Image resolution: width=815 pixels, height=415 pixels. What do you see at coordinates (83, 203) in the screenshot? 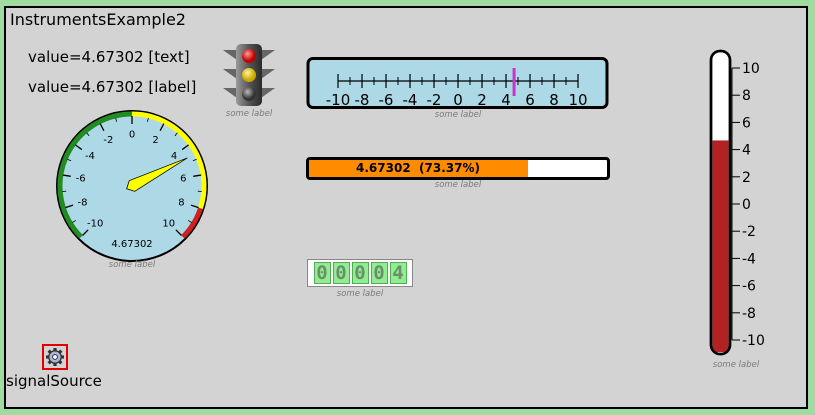
I see `gauge-tick-label: -8` at bounding box center [83, 203].